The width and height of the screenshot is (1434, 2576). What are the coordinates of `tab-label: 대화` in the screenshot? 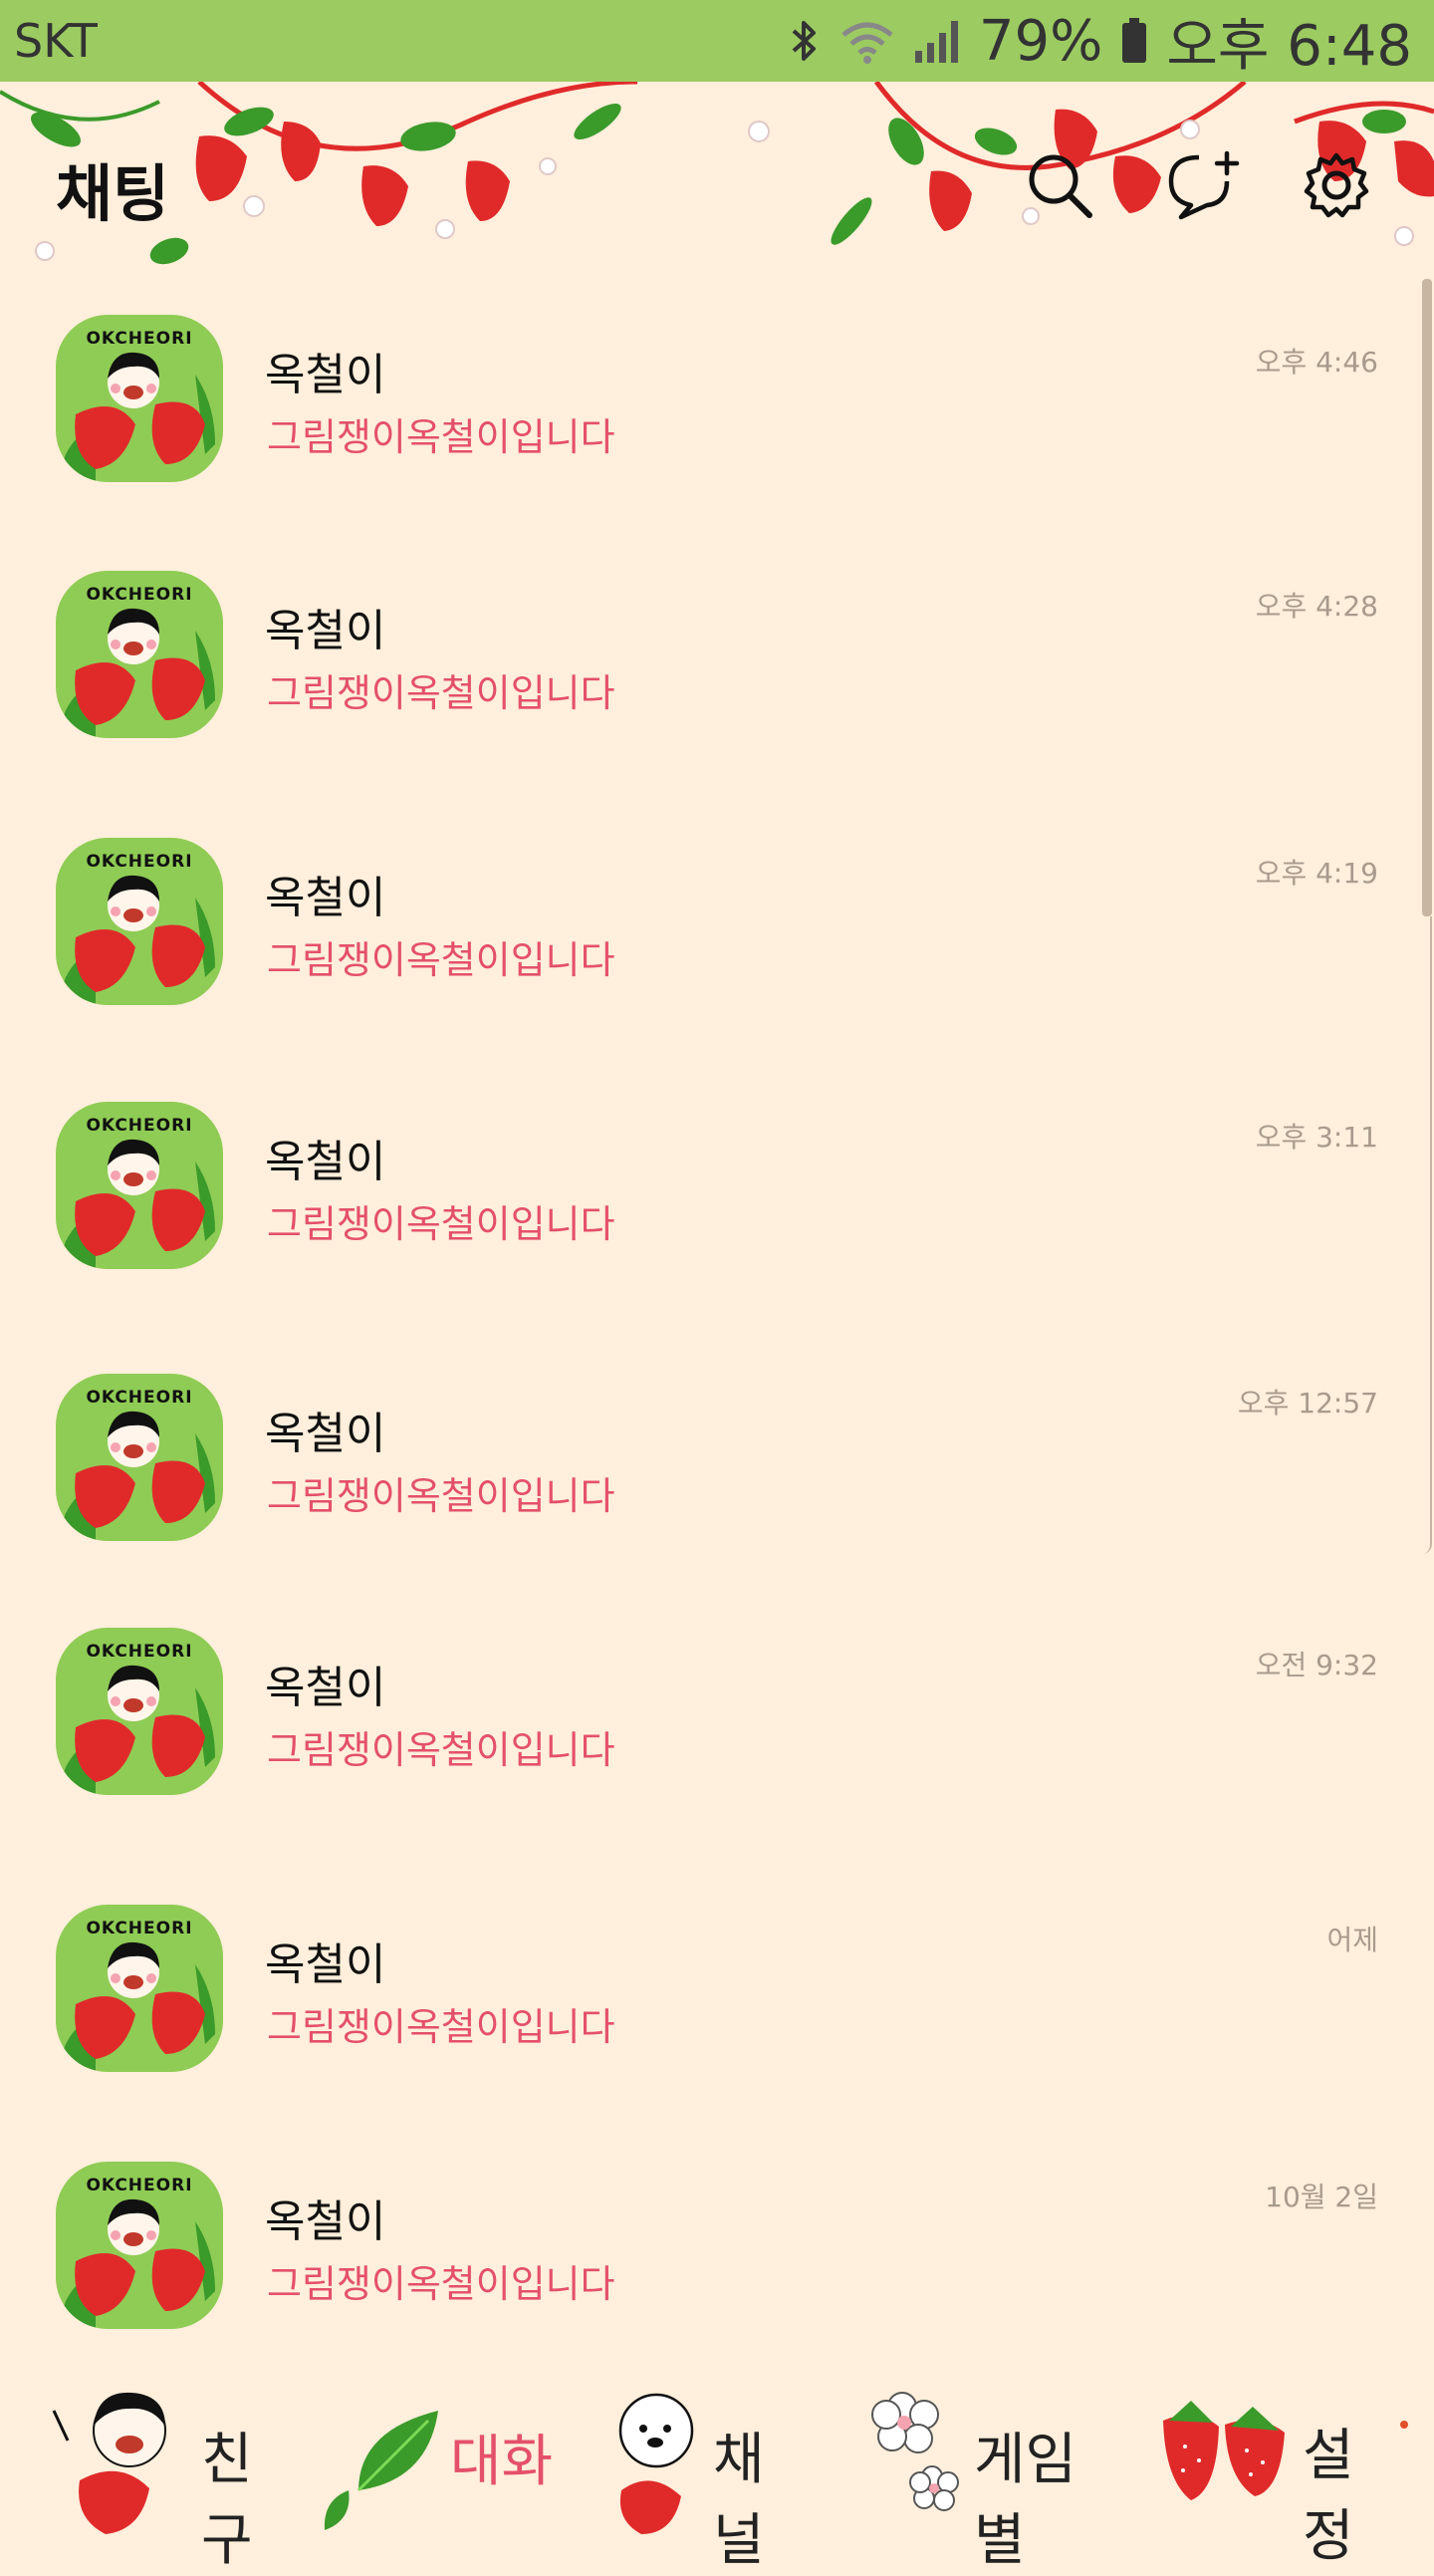 It's located at (502, 2462).